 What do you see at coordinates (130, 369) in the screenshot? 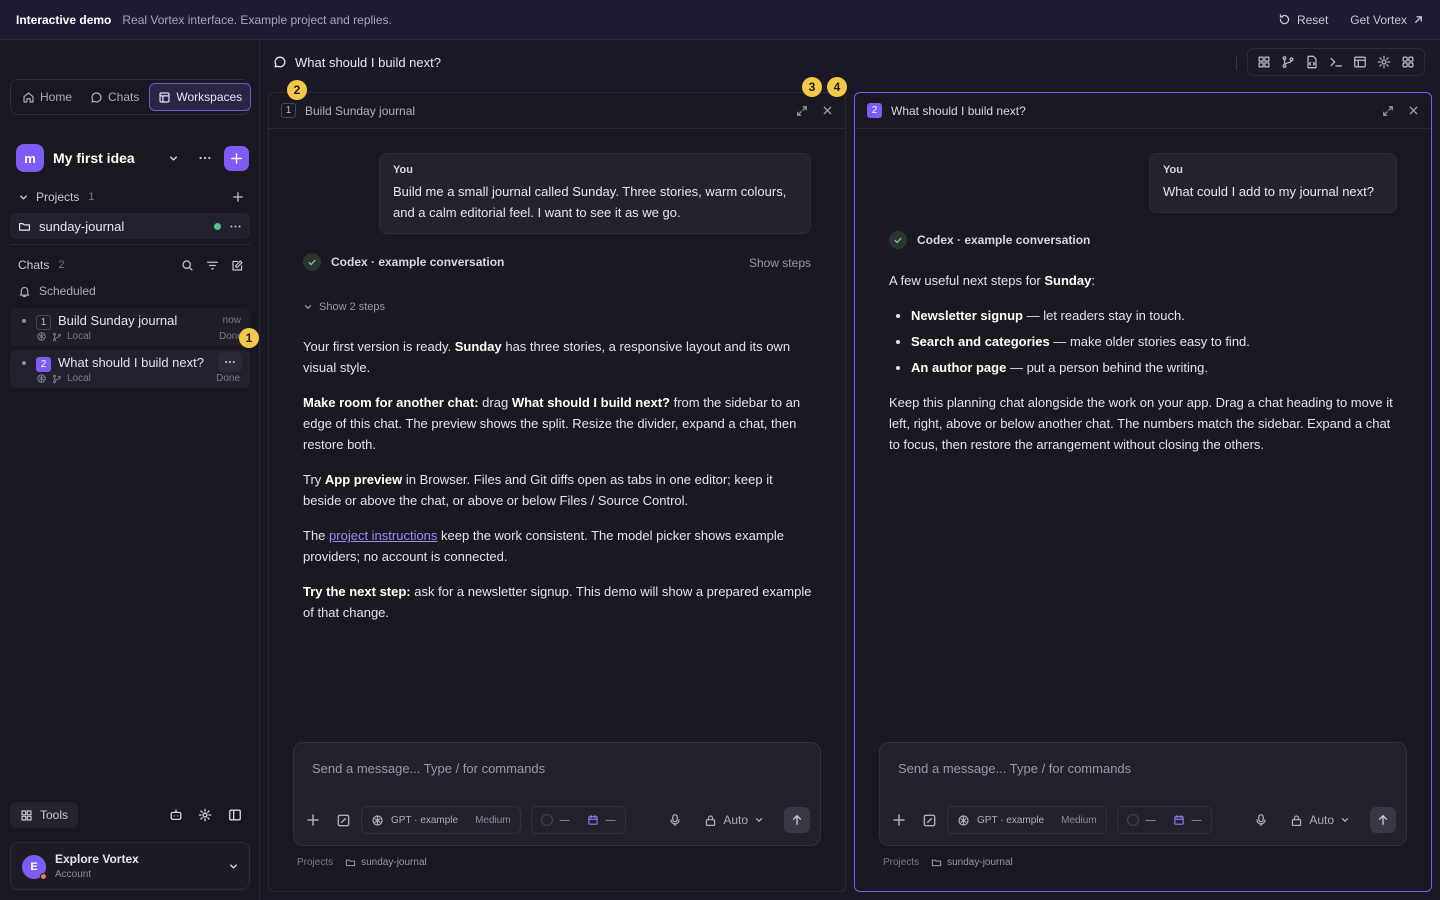
I see `chat-item-2: 2 What should I build next? Local Done` at bounding box center [130, 369].